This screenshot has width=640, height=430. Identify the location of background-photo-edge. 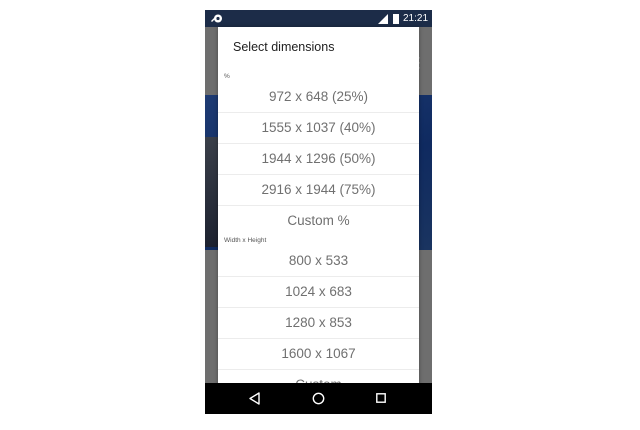
(212, 192).